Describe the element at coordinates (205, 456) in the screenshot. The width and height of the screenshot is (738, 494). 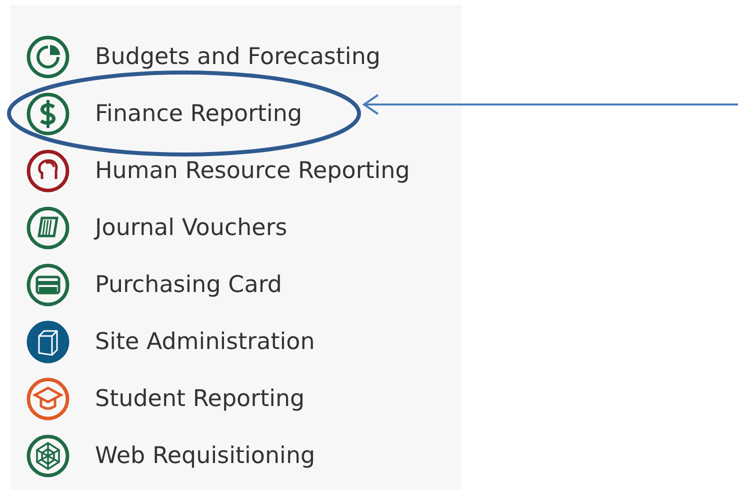
I see `menu-item: Web Requisitioning` at that location.